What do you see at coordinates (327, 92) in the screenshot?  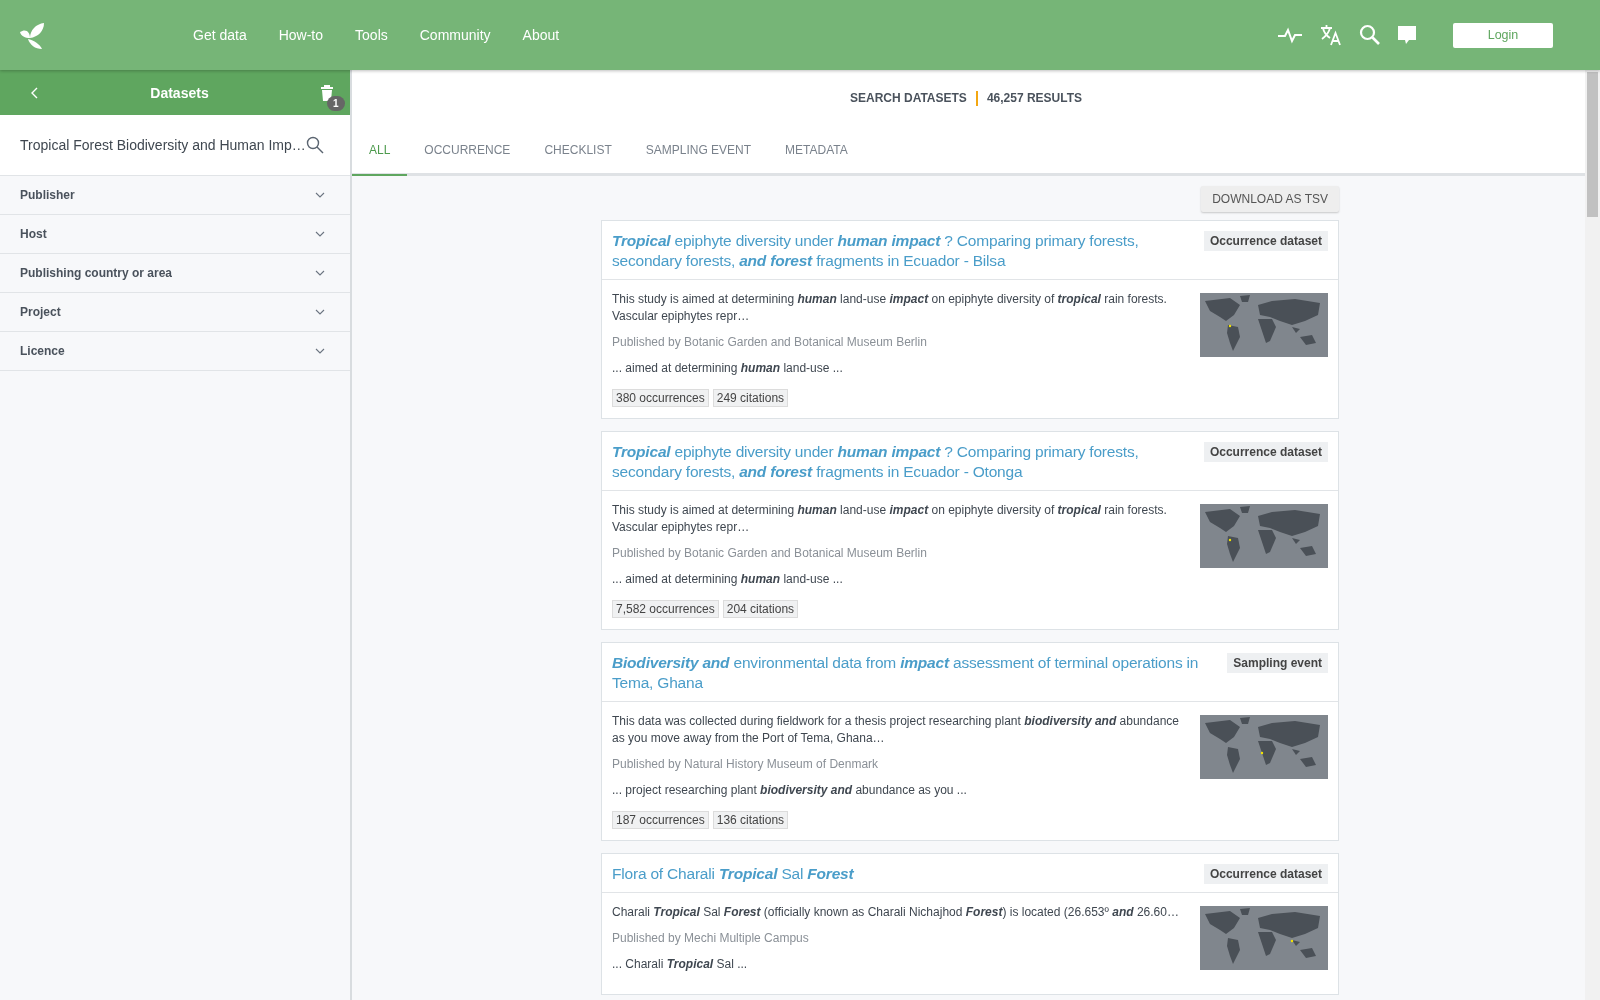 I see `trash-icon` at bounding box center [327, 92].